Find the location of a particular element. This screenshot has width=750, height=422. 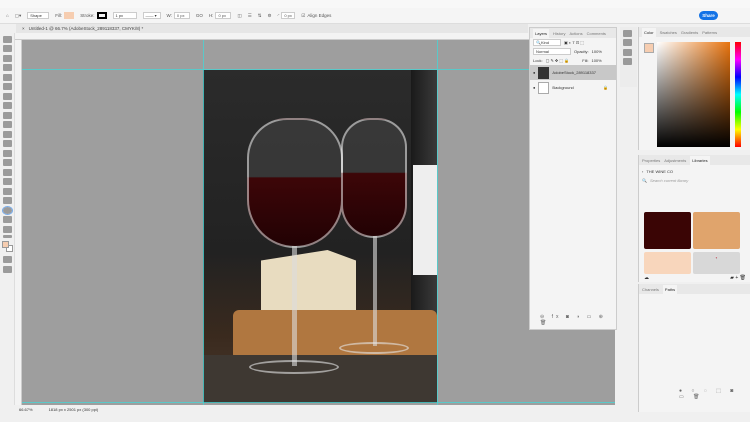

move-tool-icon is located at coordinates (7, 39).